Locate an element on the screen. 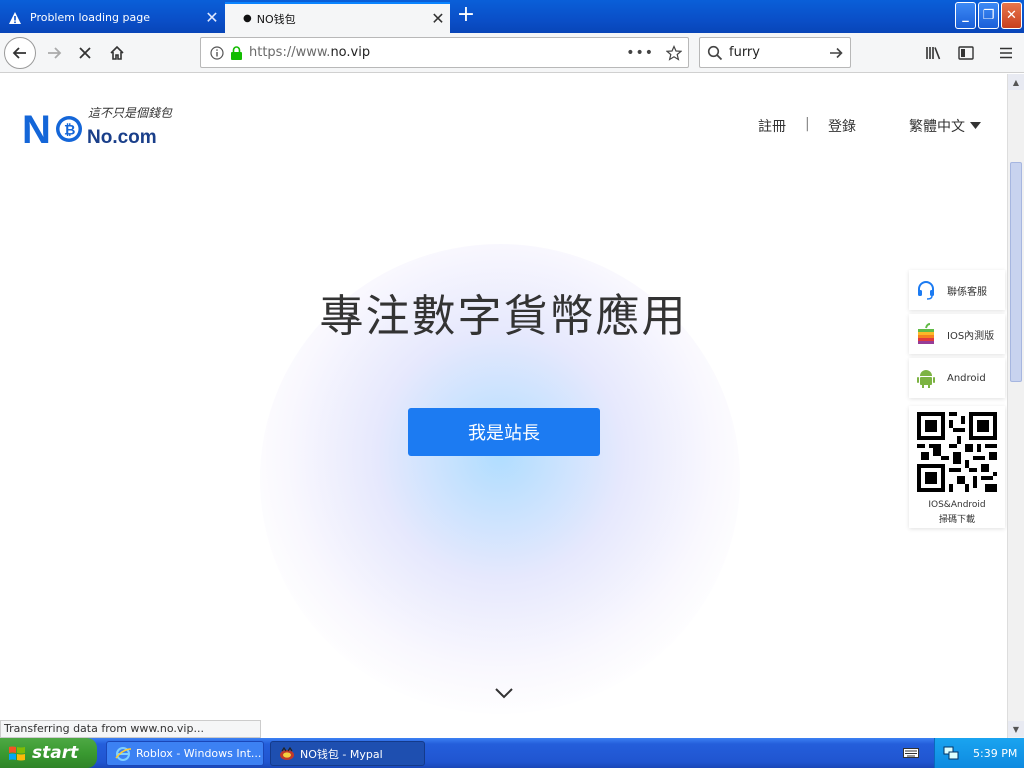 Image resolution: width=1024 pixels, height=768 pixels. search-icon is located at coordinates (715, 52).